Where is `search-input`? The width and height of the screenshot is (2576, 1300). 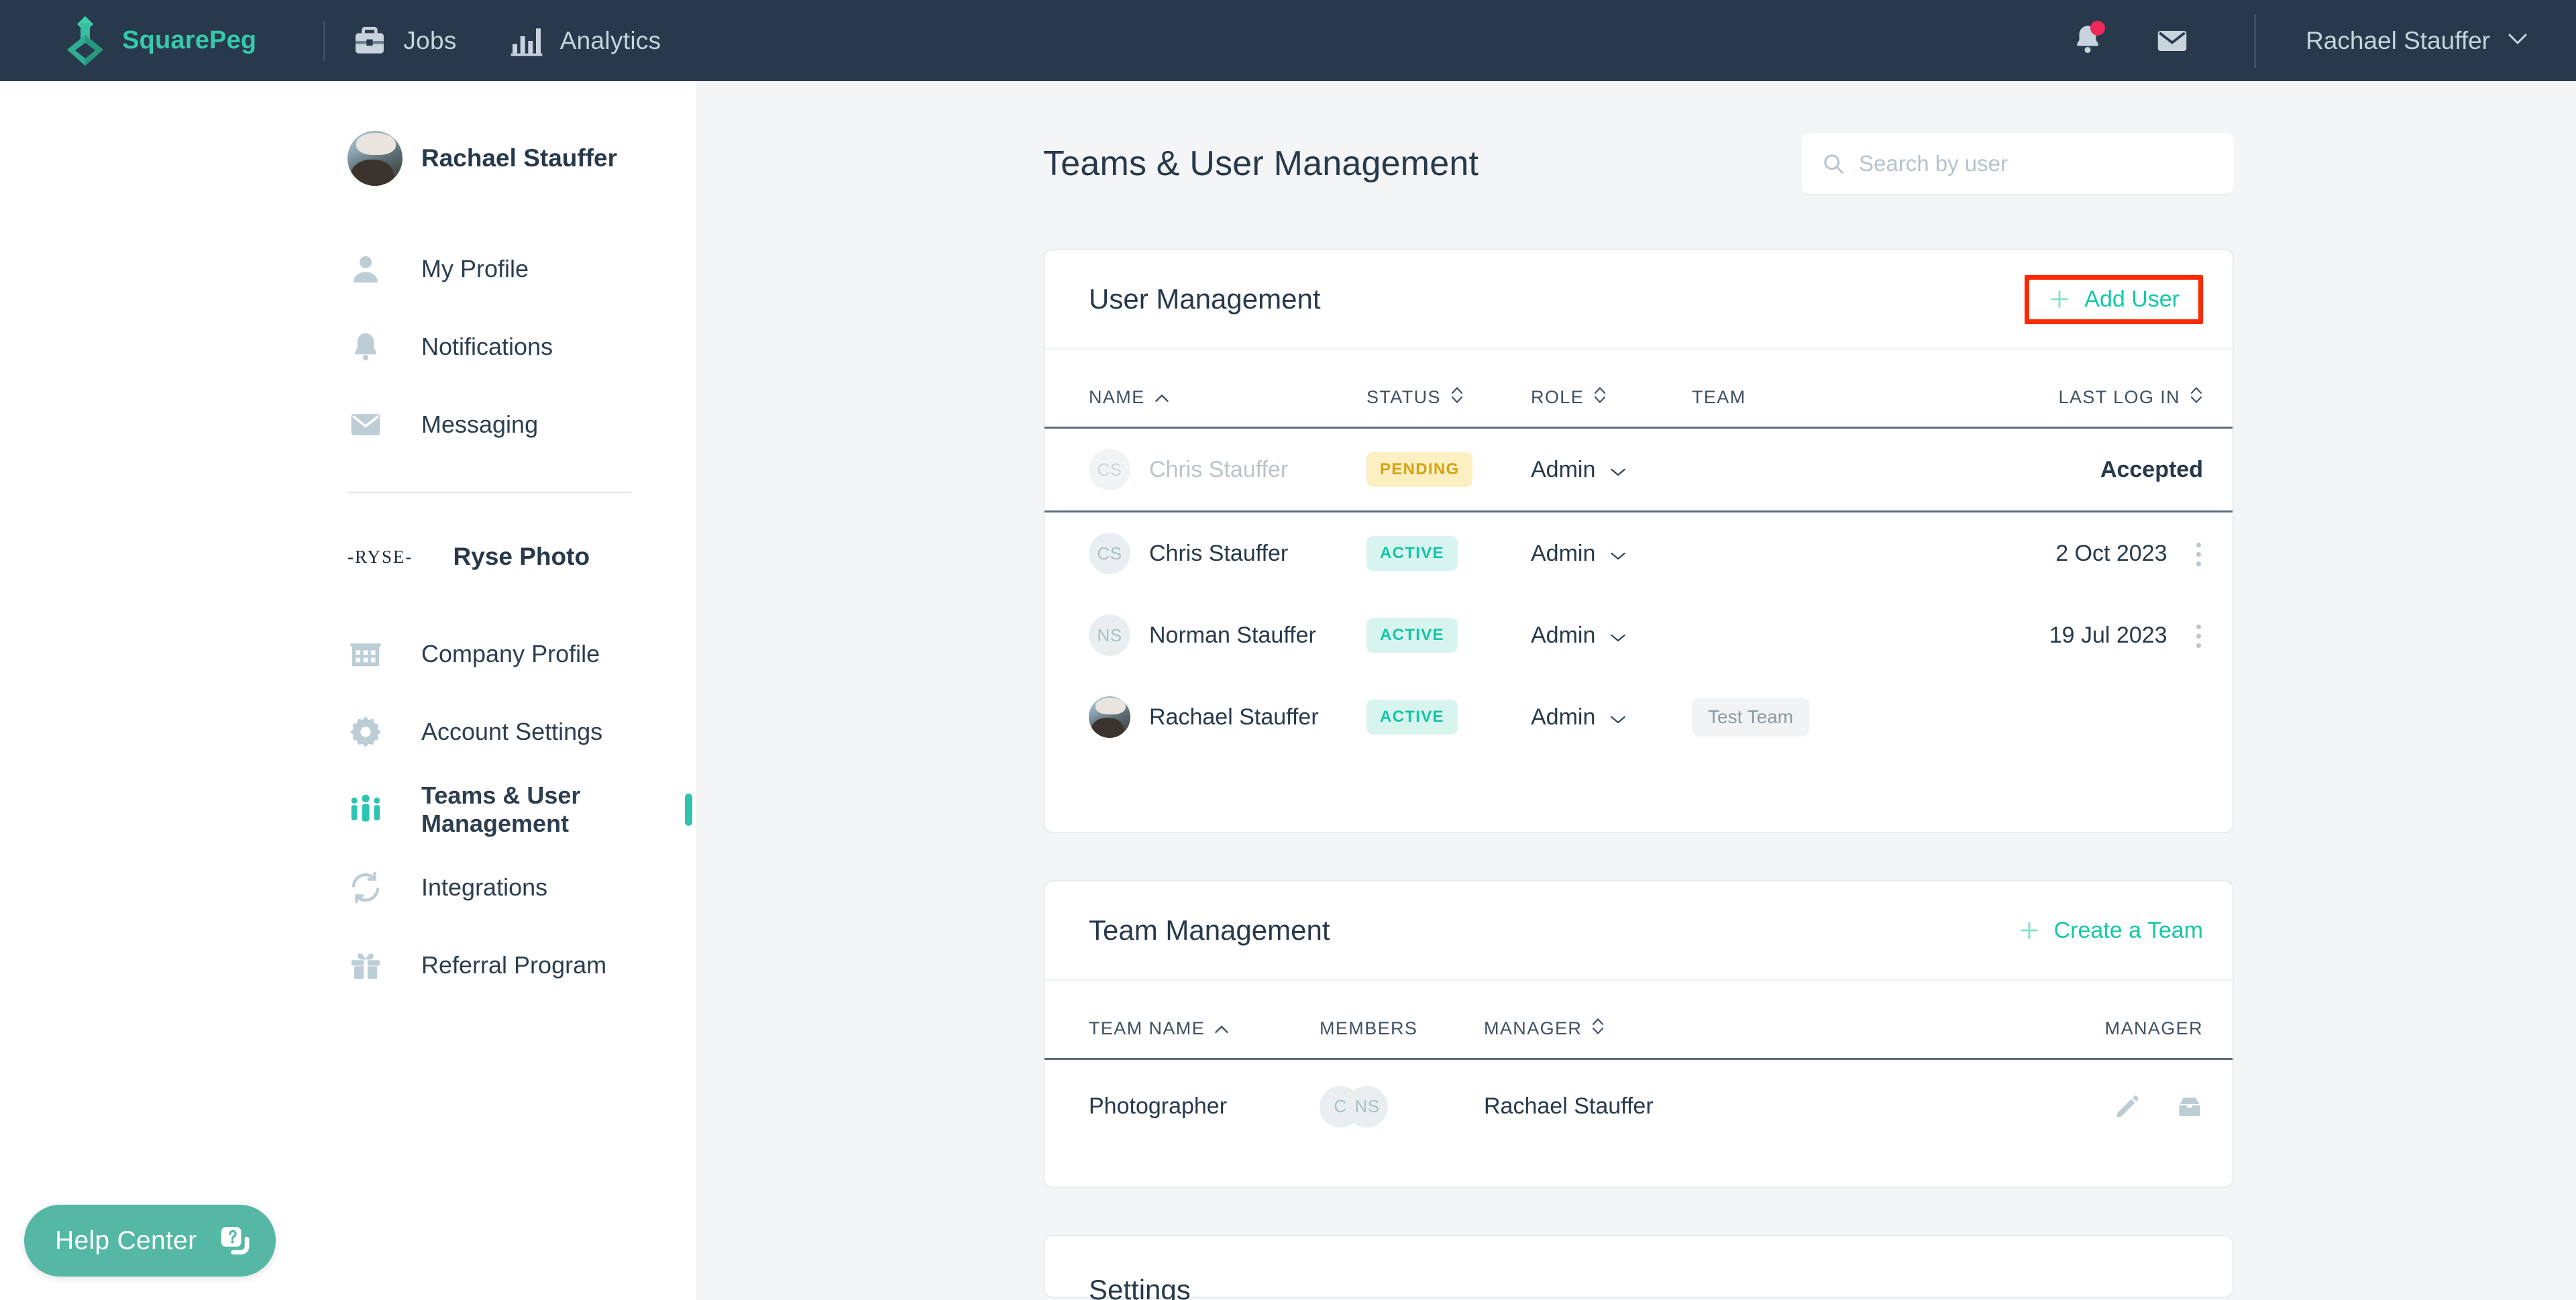
search-input is located at coordinates (2020, 164).